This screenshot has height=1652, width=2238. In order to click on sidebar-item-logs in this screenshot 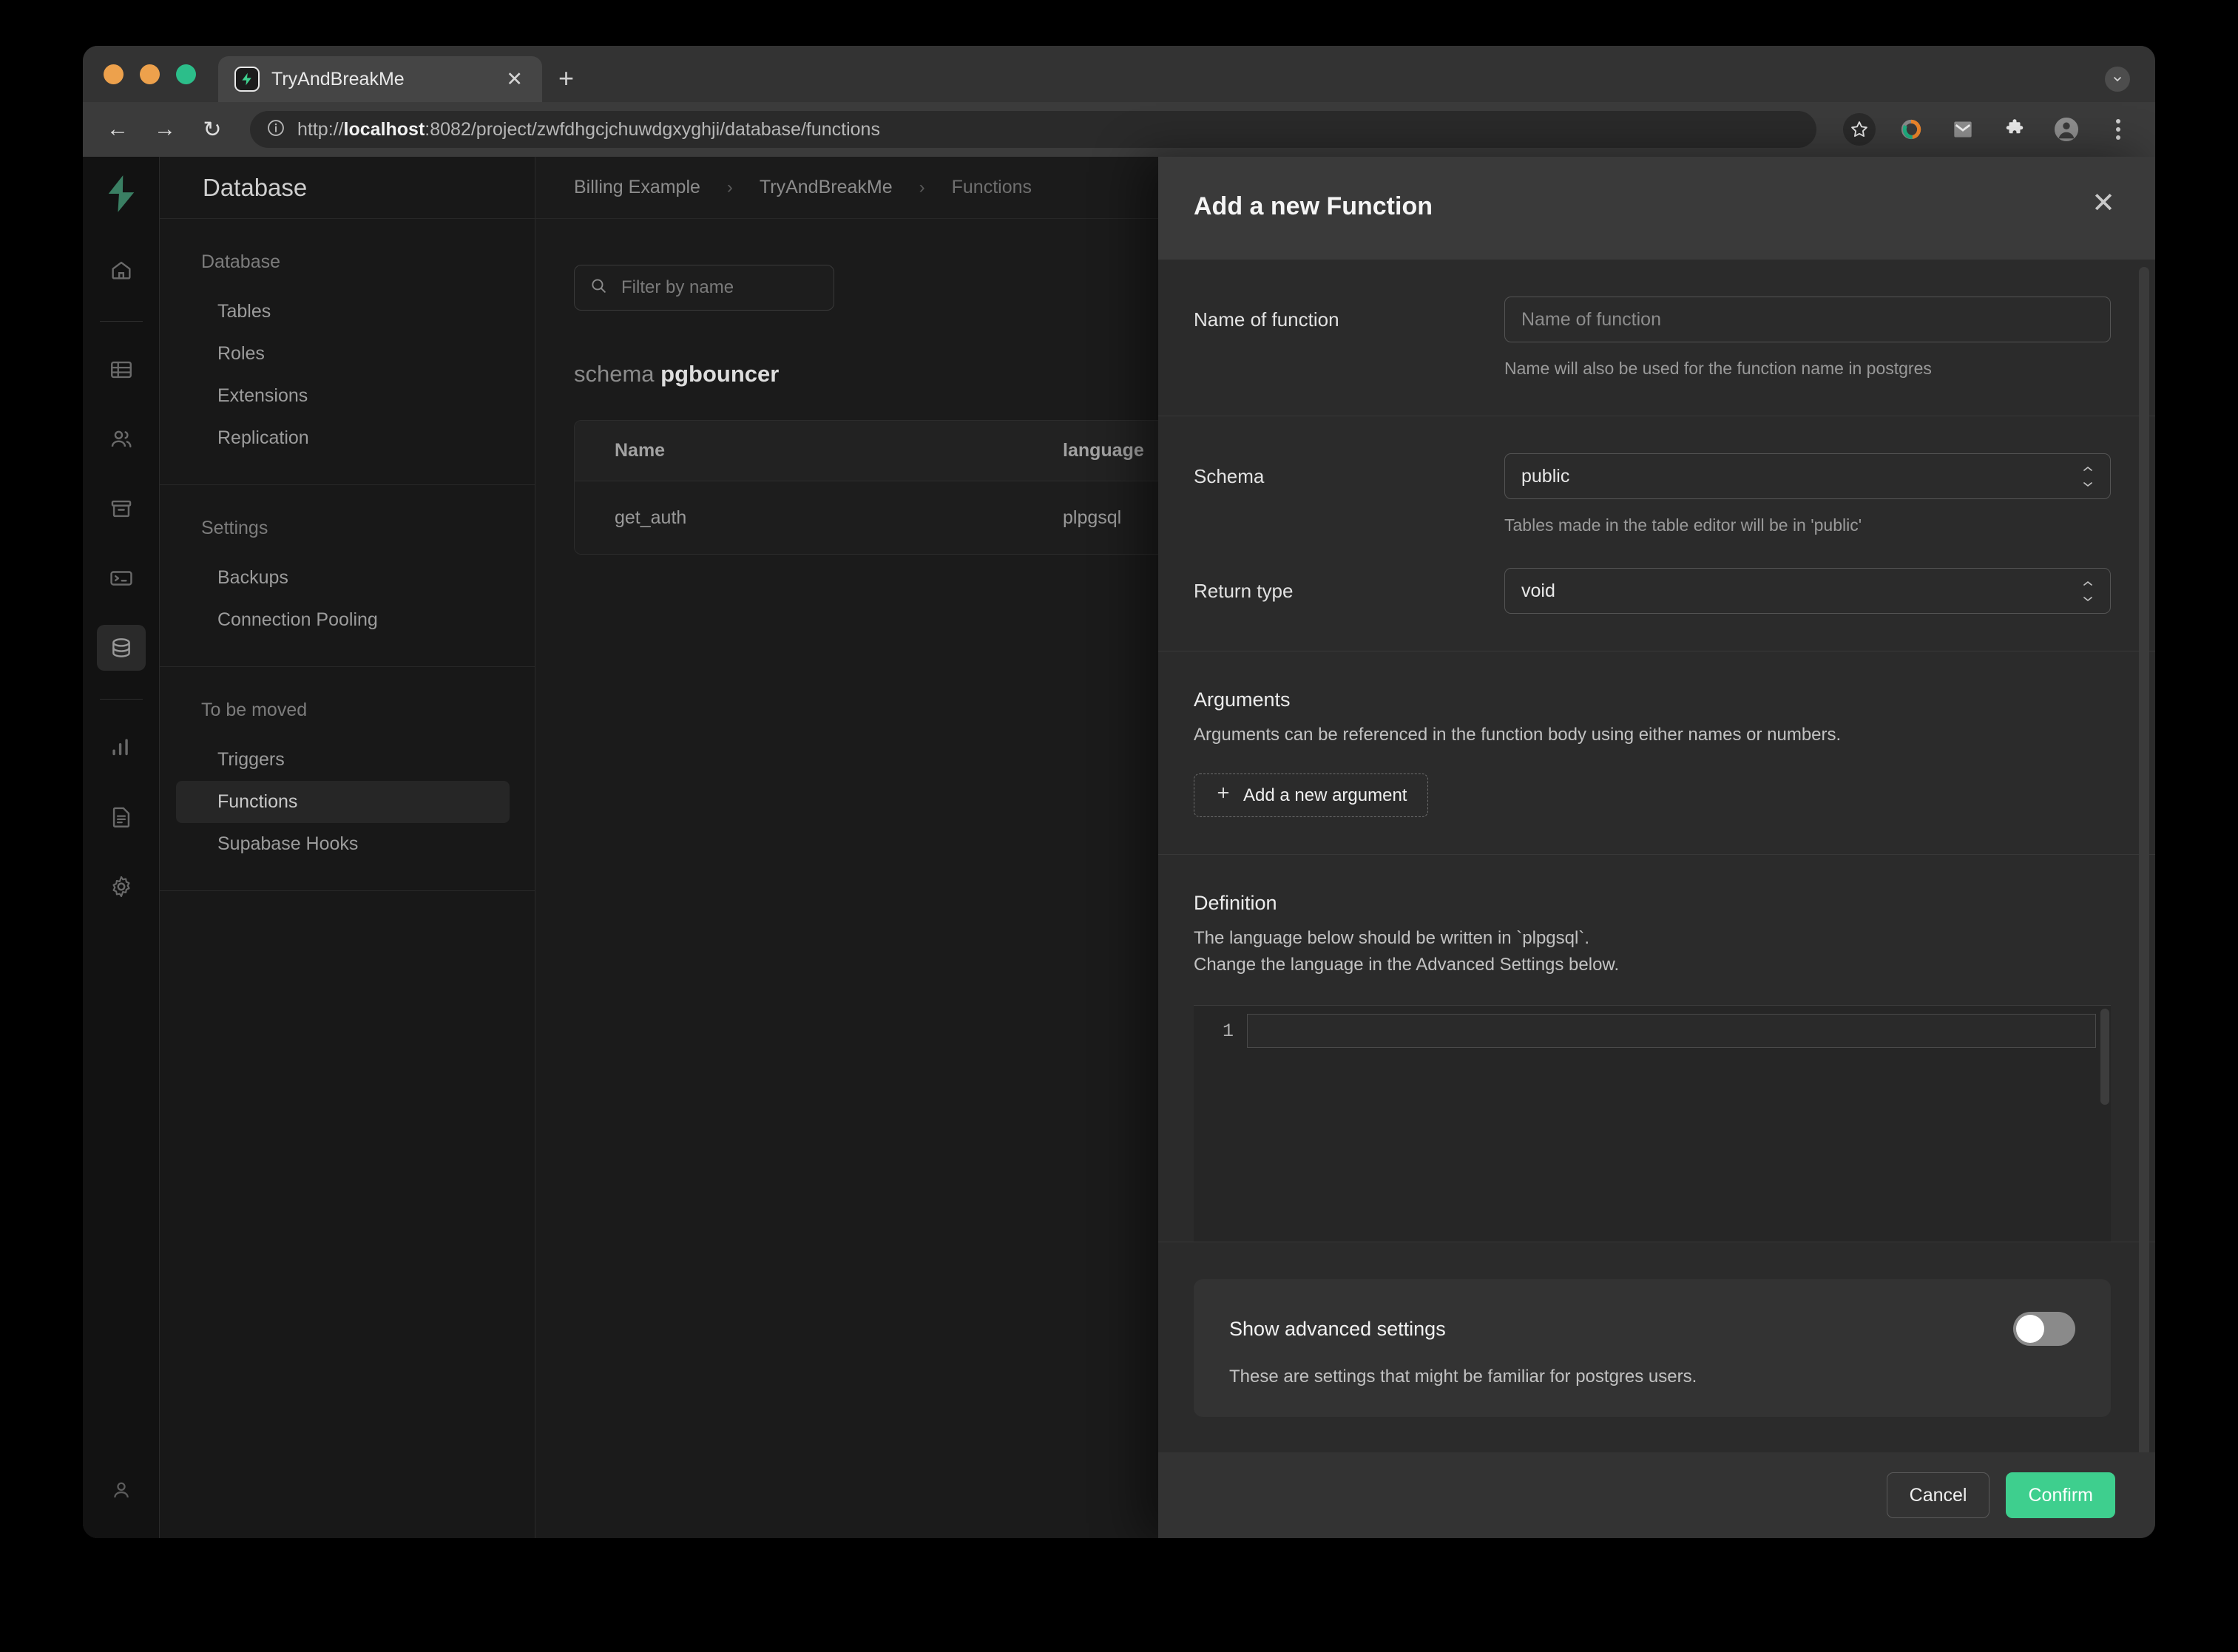, I will do `click(121, 817)`.